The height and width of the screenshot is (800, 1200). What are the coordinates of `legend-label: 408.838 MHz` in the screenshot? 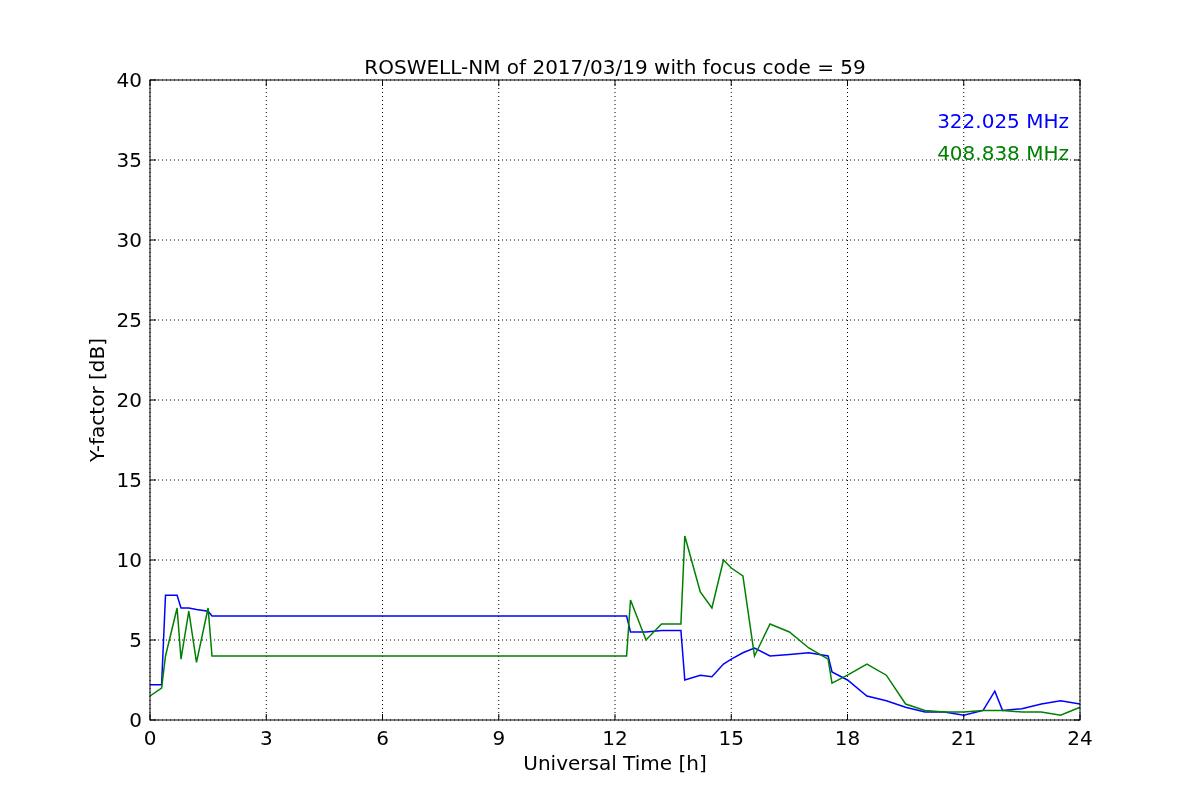 It's located at (1003, 153).